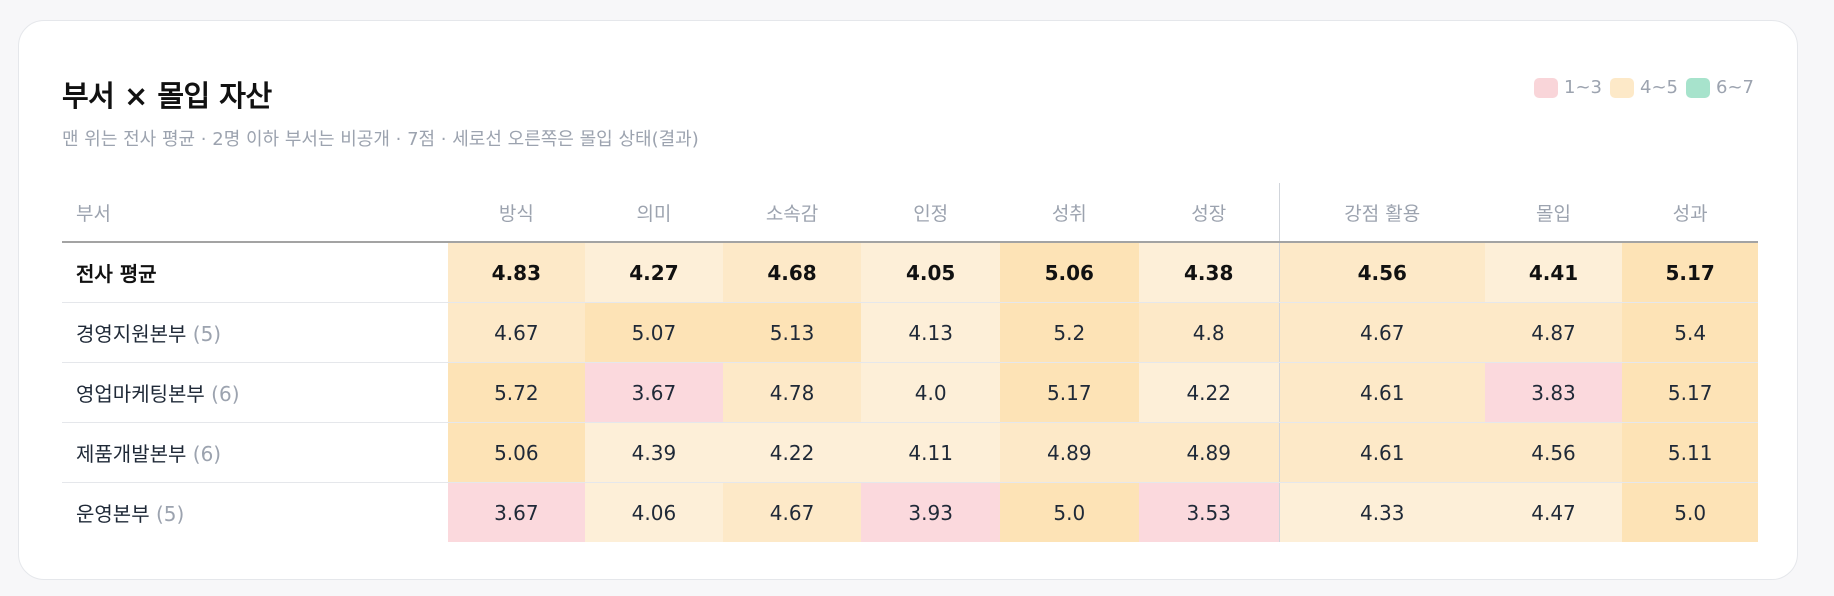 This screenshot has width=1834, height=596. Describe the element at coordinates (930, 332) in the screenshot. I see `score-cell: 4.13` at that location.